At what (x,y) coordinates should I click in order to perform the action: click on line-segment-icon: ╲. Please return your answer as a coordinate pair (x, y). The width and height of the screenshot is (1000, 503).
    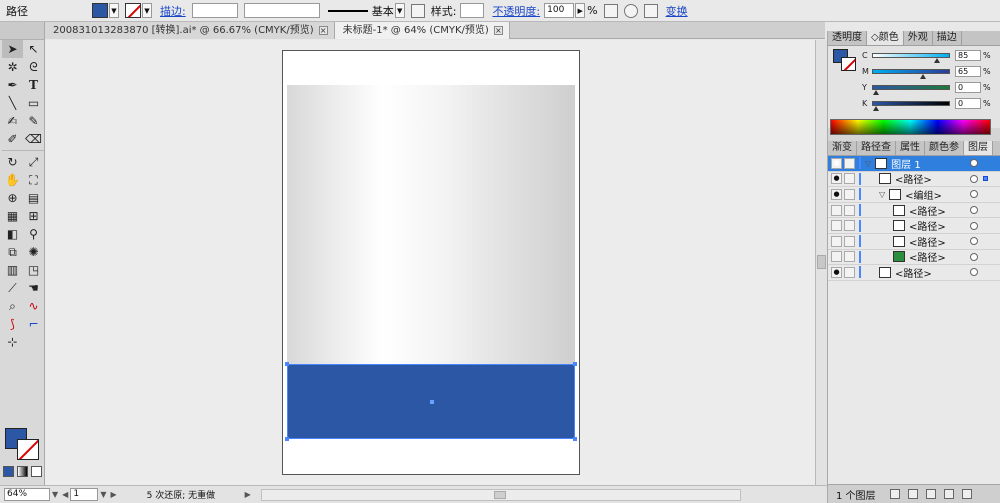
    Looking at the image, I should click on (12, 103).